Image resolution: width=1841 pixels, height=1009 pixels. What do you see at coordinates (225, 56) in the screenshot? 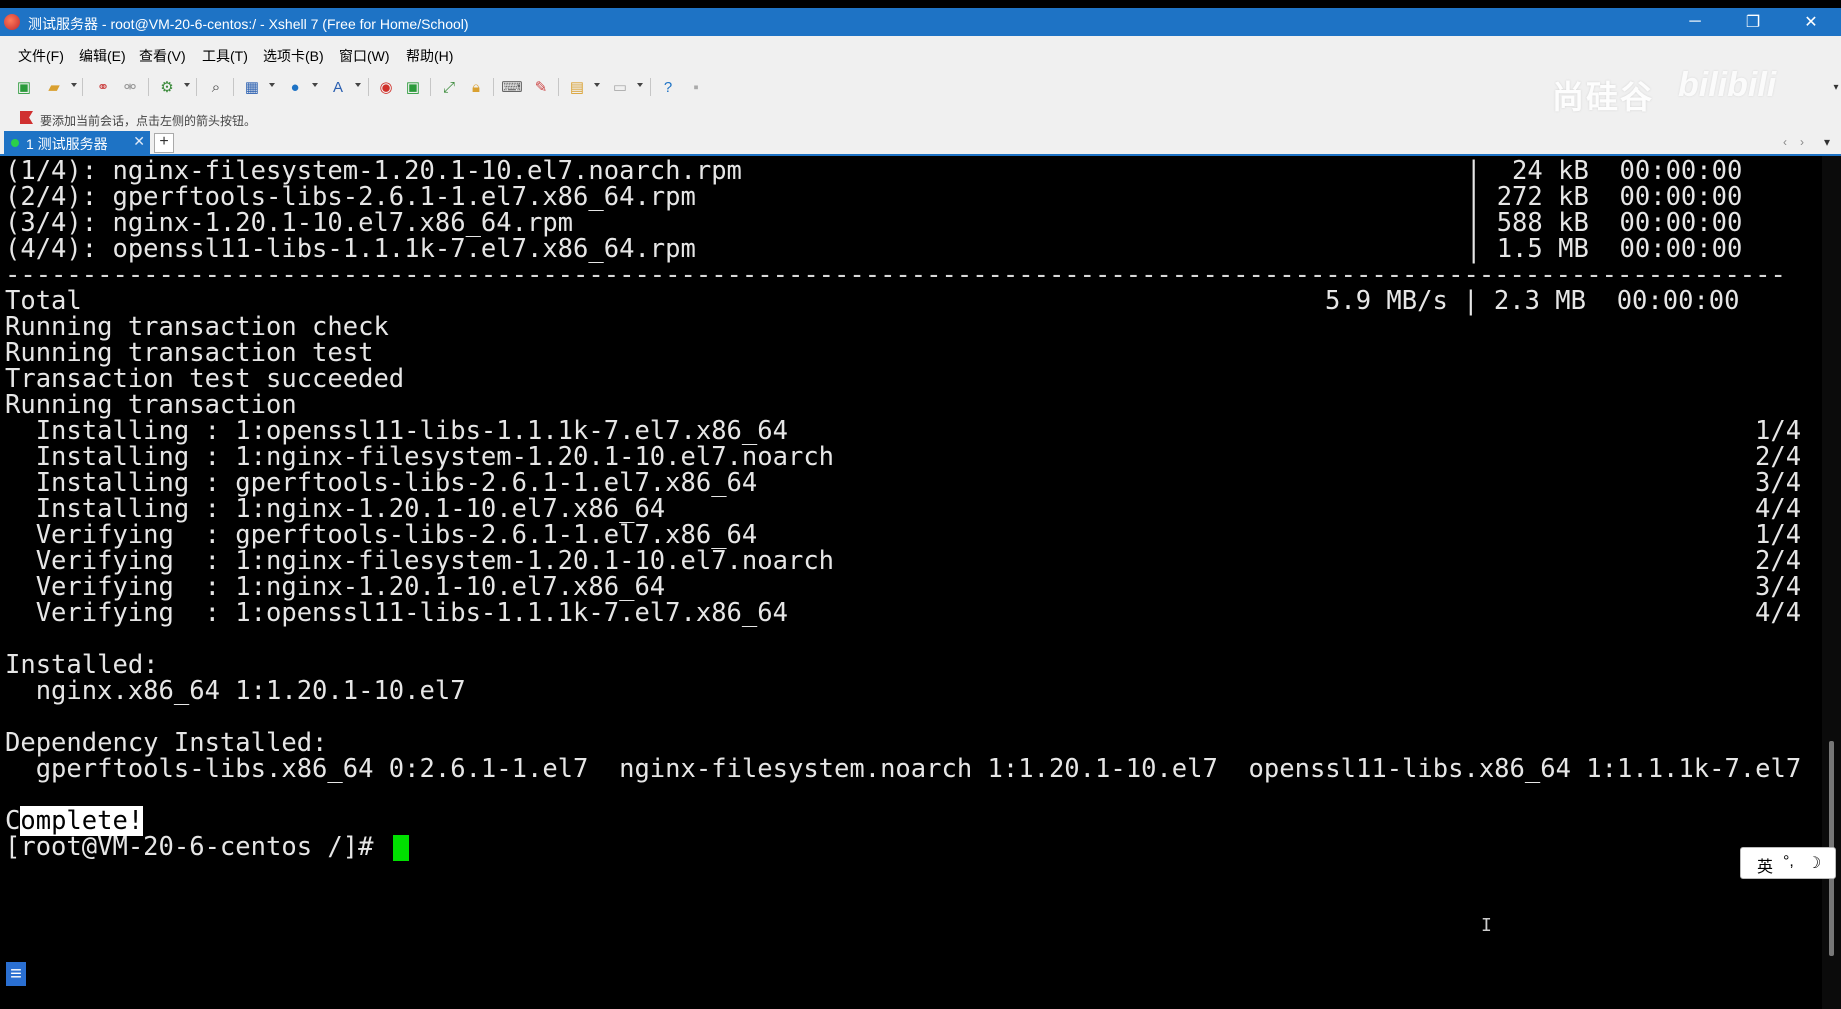
I see `menu-tools: 工具(T)` at bounding box center [225, 56].